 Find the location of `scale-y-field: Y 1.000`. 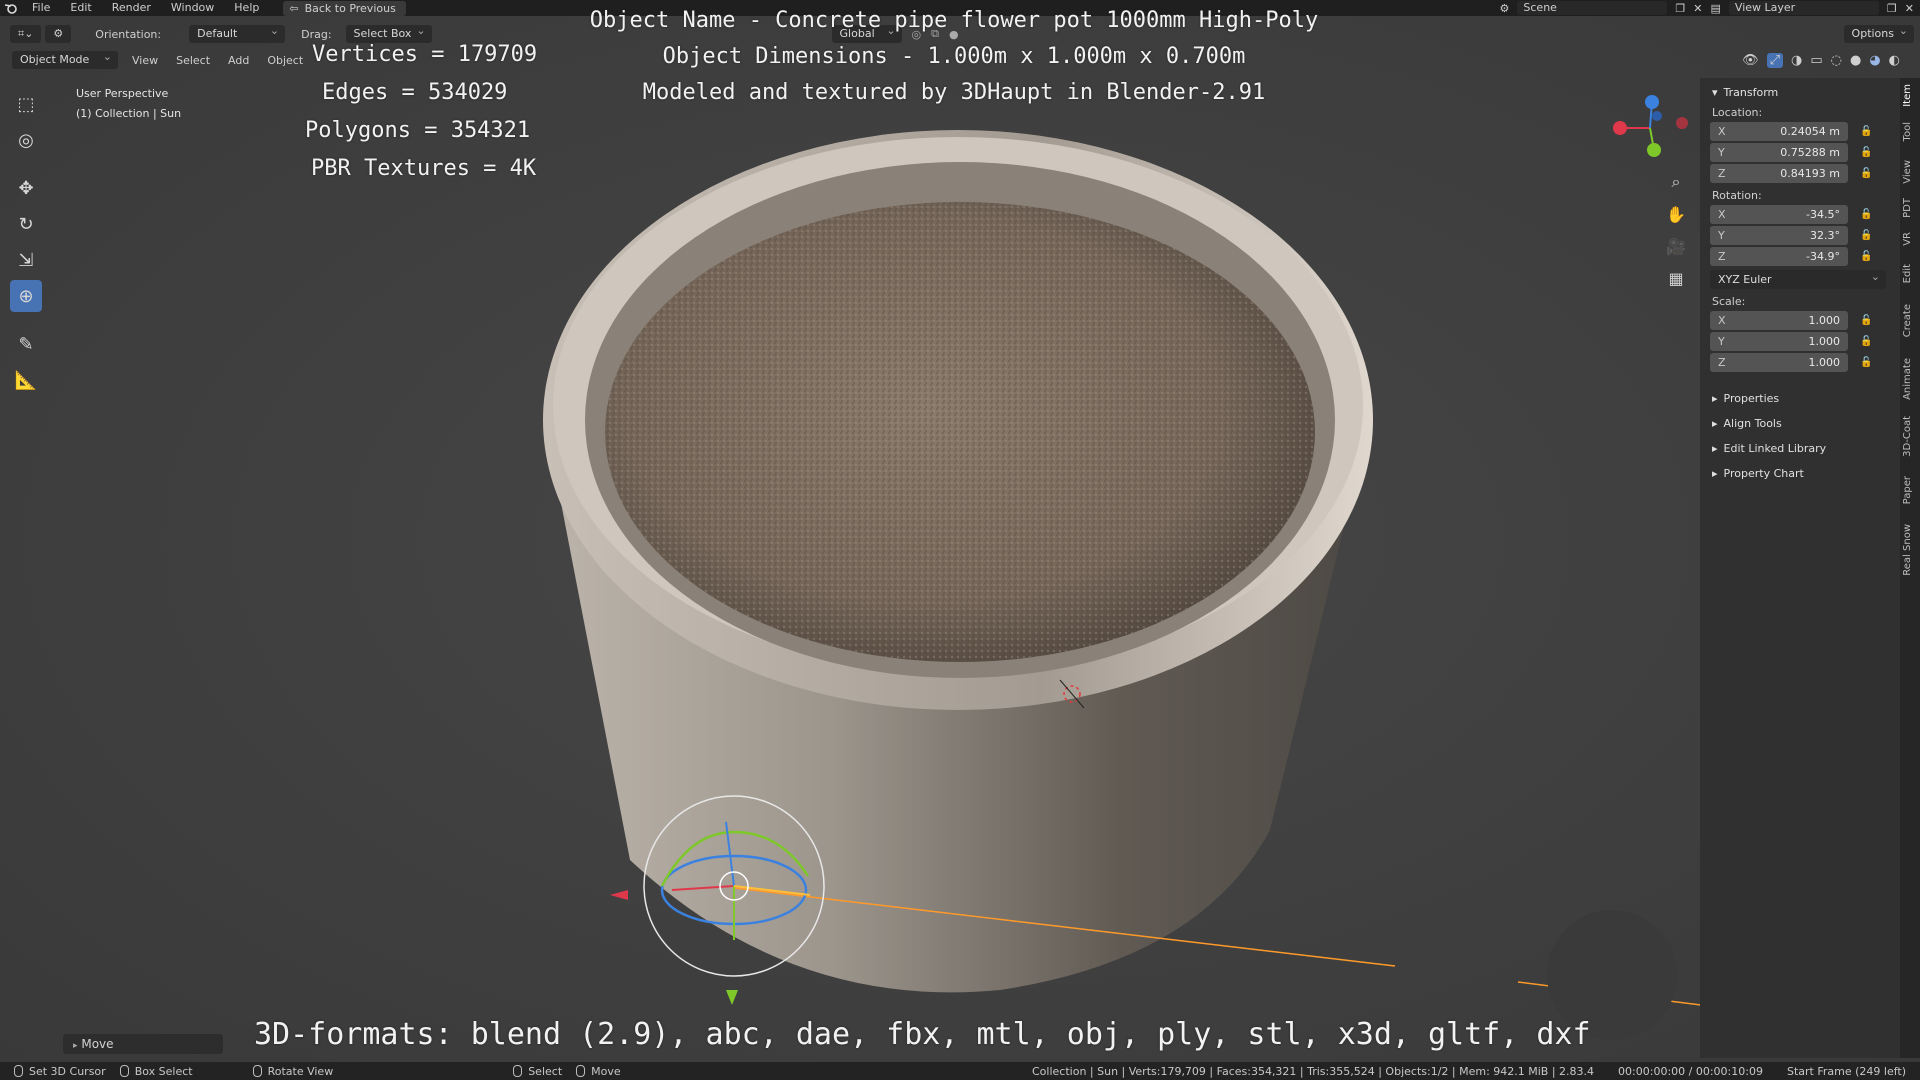

scale-y-field: Y 1.000 is located at coordinates (1779, 341).